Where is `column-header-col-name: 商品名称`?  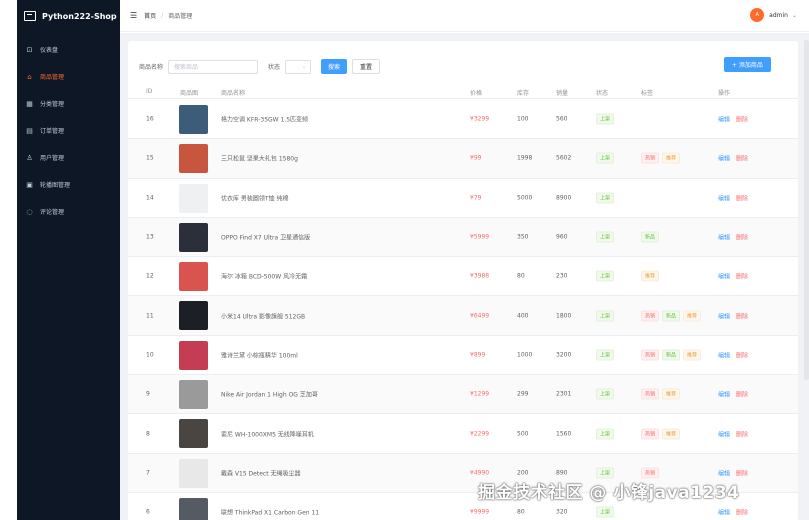 column-header-col-name: 商品名称 is located at coordinates (233, 93).